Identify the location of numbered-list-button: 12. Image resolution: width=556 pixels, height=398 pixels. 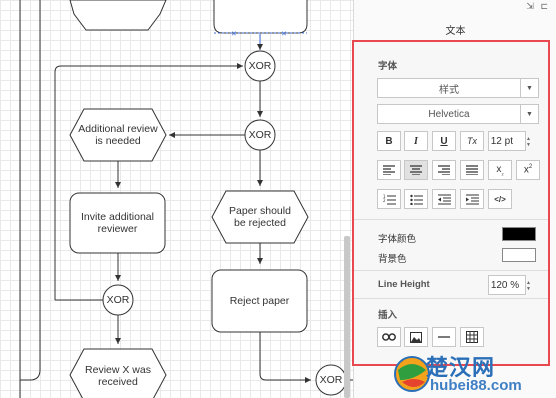
(389, 199).